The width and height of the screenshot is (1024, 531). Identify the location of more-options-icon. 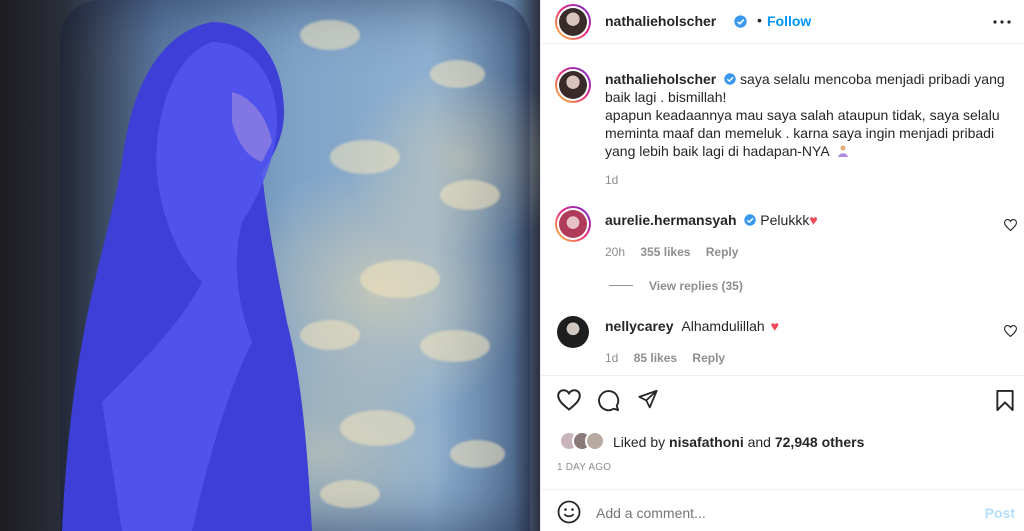
(1002, 22).